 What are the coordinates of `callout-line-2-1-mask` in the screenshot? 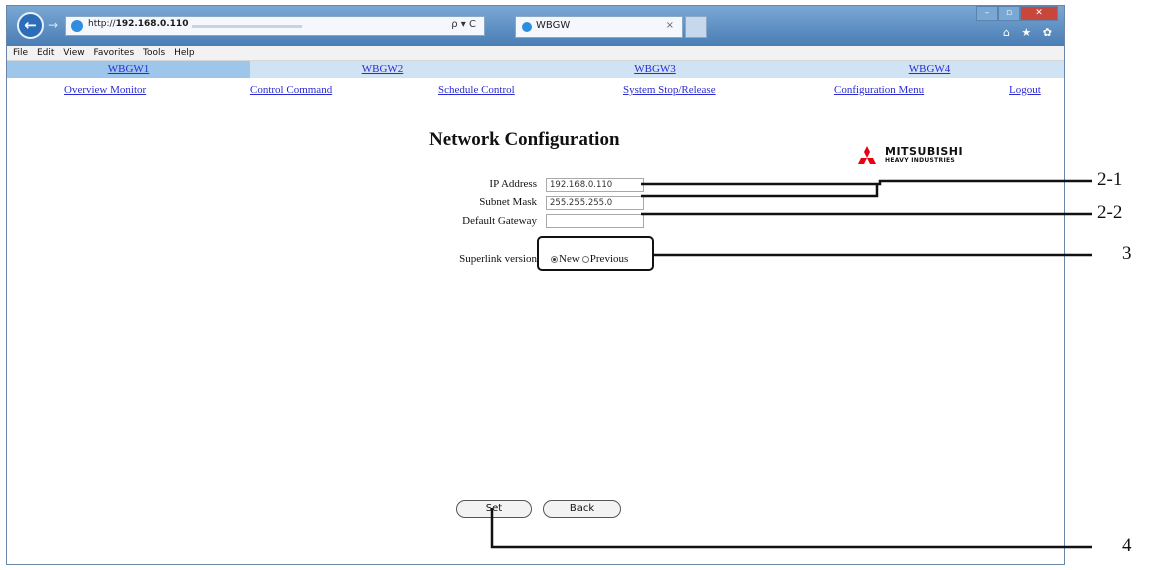 It's located at (760, 191).